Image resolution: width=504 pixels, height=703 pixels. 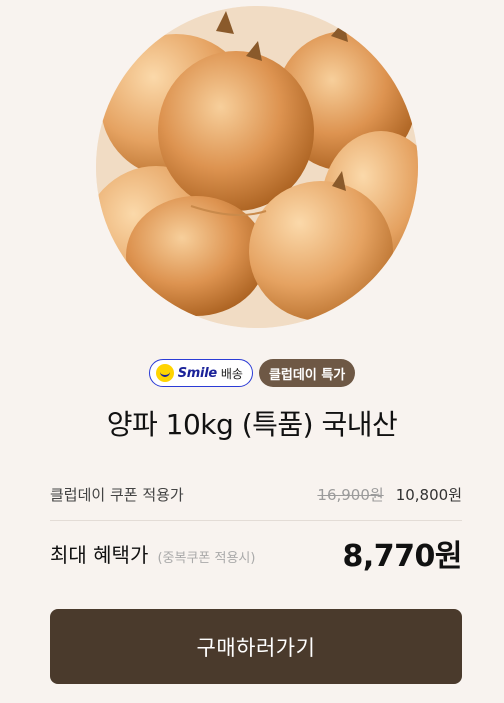 What do you see at coordinates (256, 520) in the screenshot?
I see `divider` at bounding box center [256, 520].